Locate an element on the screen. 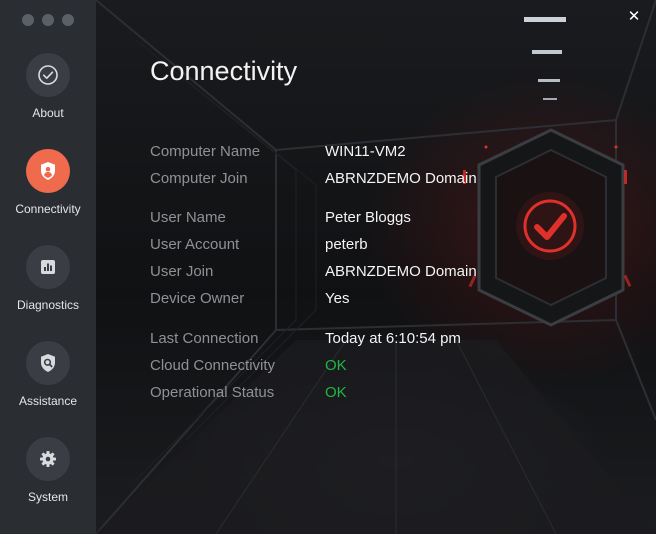 This screenshot has width=656, height=534. sidebar-item-system: System is located at coordinates (48, 470).